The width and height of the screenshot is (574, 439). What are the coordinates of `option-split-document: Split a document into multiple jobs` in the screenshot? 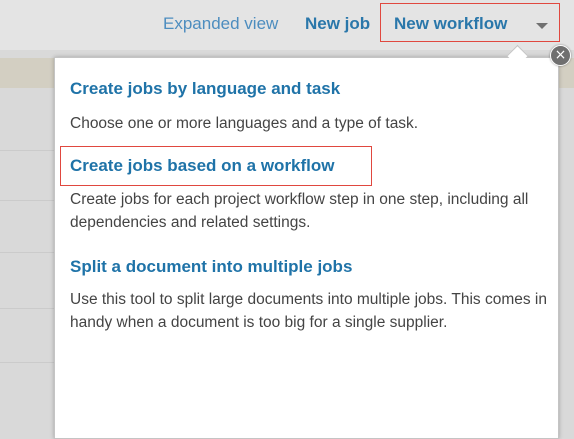 It's located at (211, 267).